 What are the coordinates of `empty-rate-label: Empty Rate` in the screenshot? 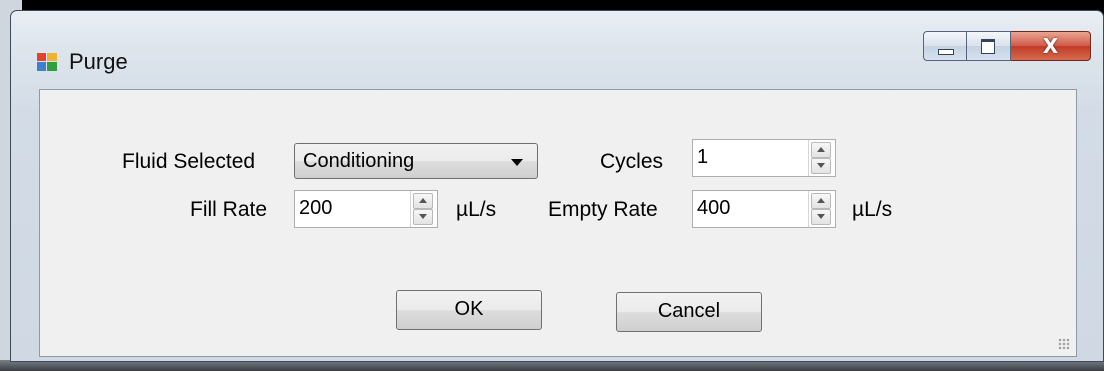 It's located at (603, 209).